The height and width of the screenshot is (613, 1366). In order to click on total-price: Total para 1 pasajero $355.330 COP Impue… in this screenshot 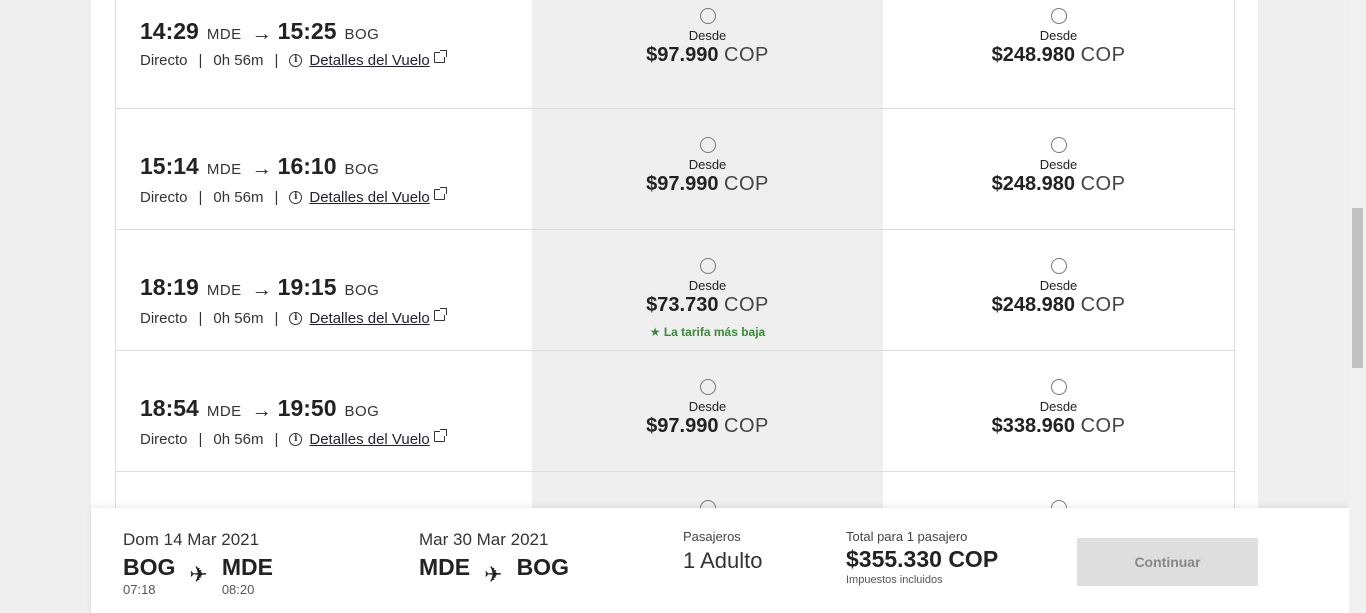, I will do `click(922, 557)`.